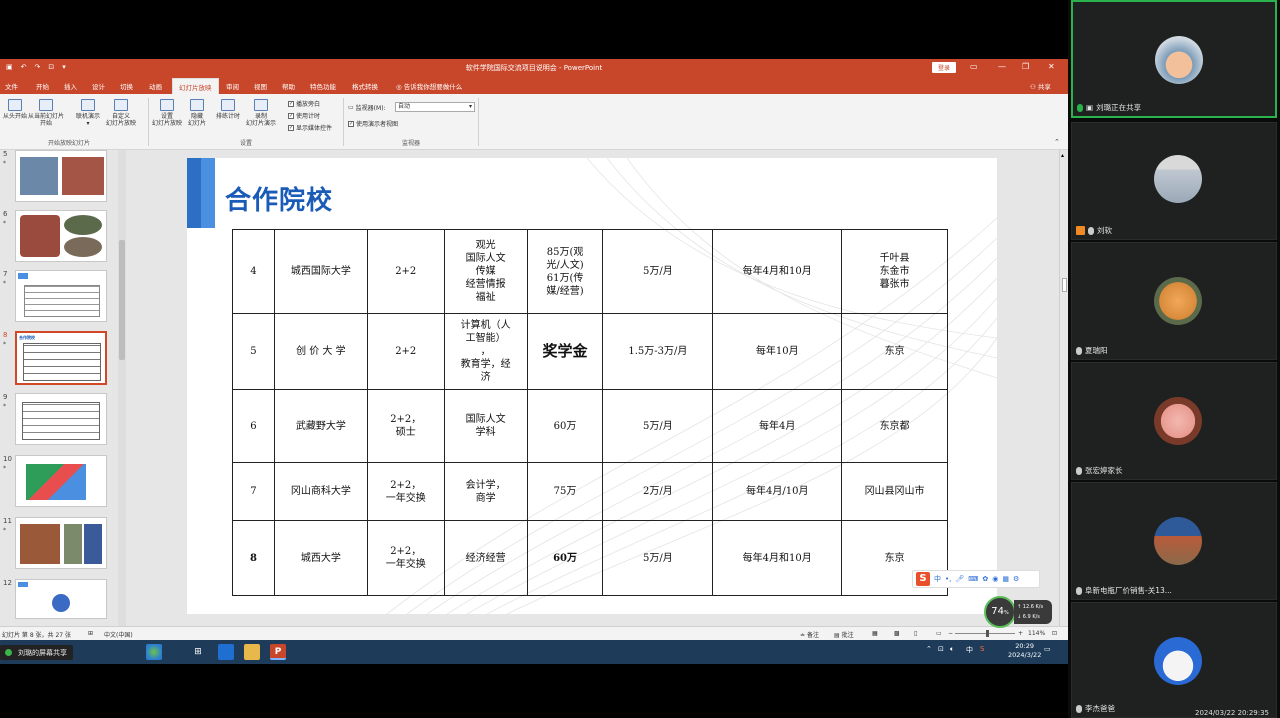  Describe the element at coordinates (1016, 579) in the screenshot. I see `settings-icon: ⚙` at that location.